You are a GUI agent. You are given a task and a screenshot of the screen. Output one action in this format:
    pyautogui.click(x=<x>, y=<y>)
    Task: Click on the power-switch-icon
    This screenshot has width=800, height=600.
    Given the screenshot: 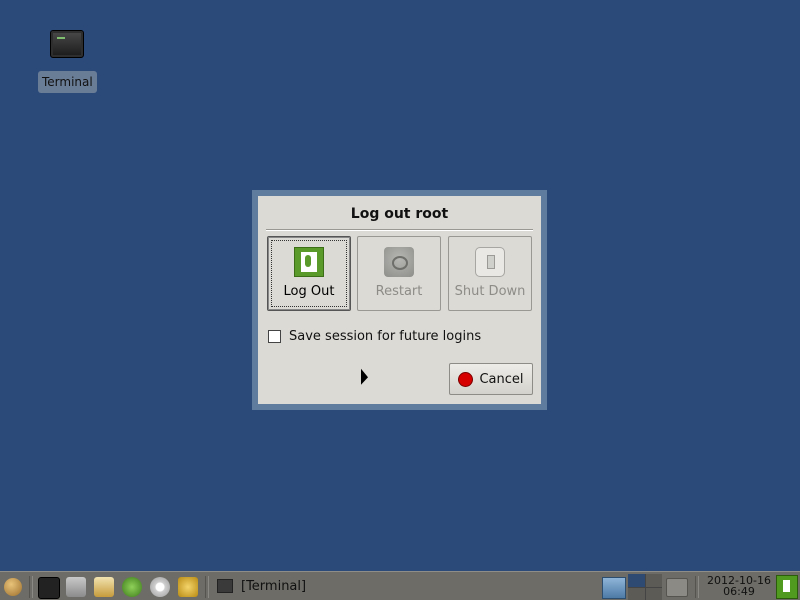 What is the action you would take?
    pyautogui.click(x=490, y=262)
    